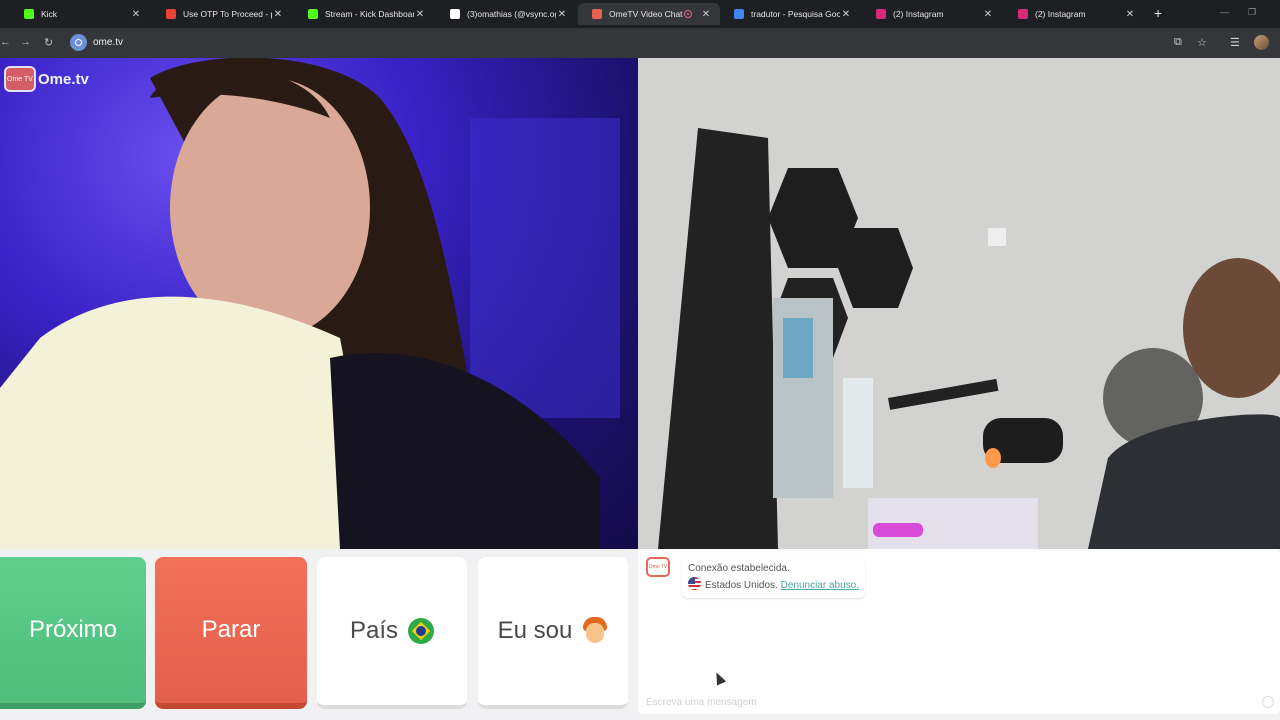 The image size is (1280, 720). I want to click on tab-title: OmeTV Video Chat -, so click(646, 14).